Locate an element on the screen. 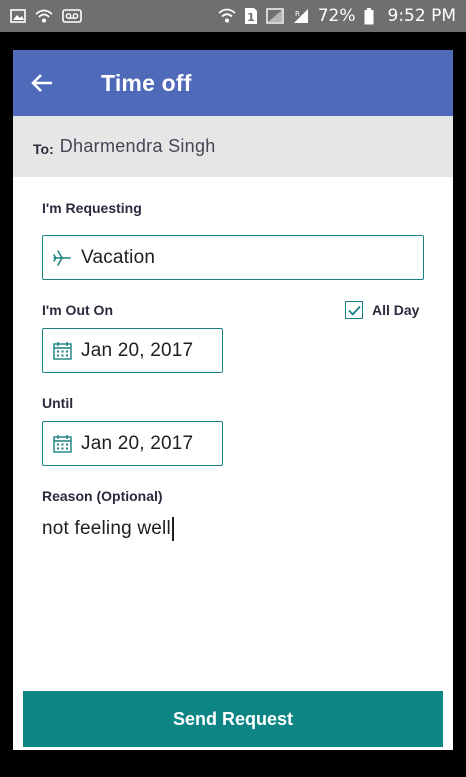 This screenshot has width=466, height=777. airplane-icon is located at coordinates (62, 258).